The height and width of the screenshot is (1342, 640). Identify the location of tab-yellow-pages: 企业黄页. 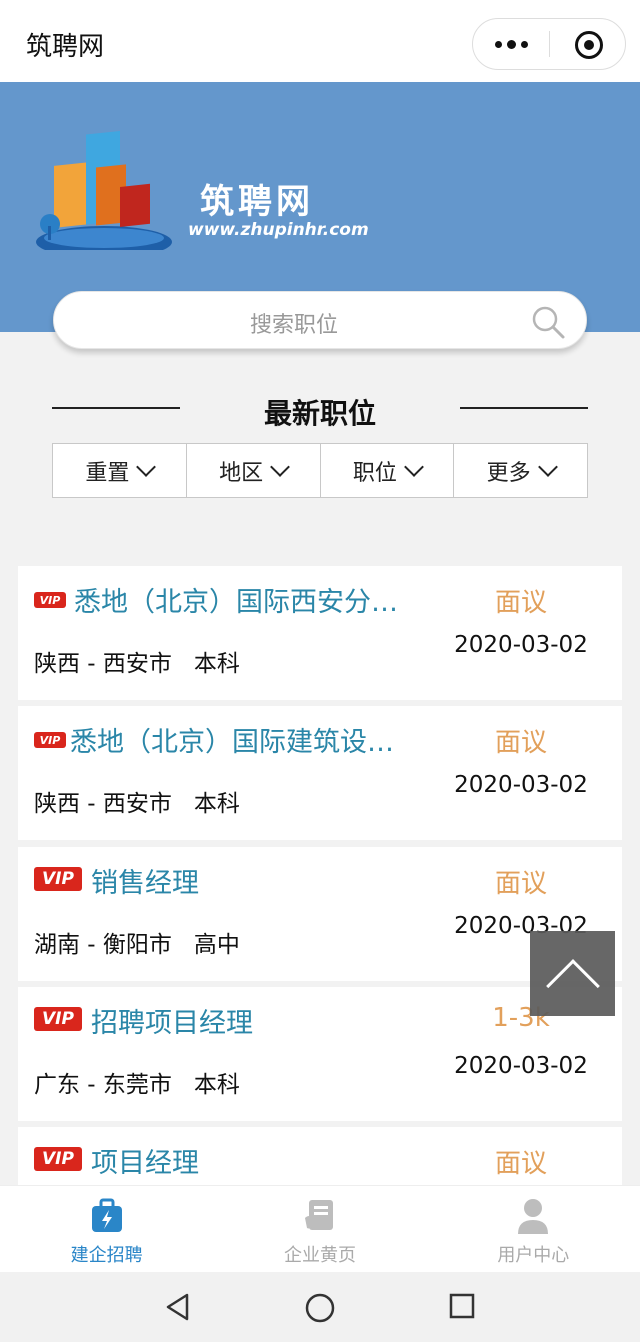
(319, 1229).